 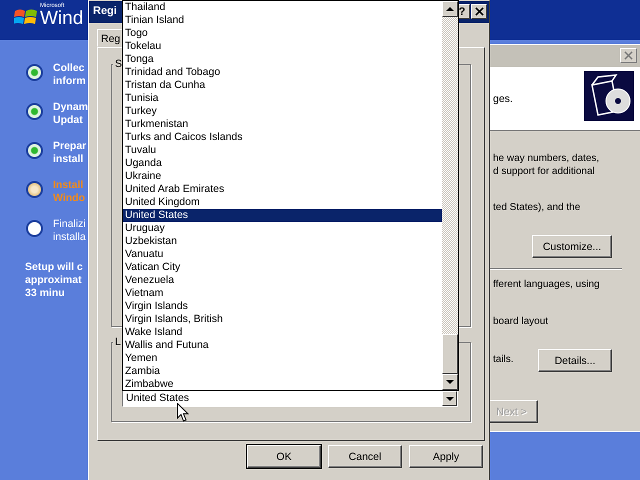 I want to click on description-text: he way numbers, dates,, so click(x=546, y=158).